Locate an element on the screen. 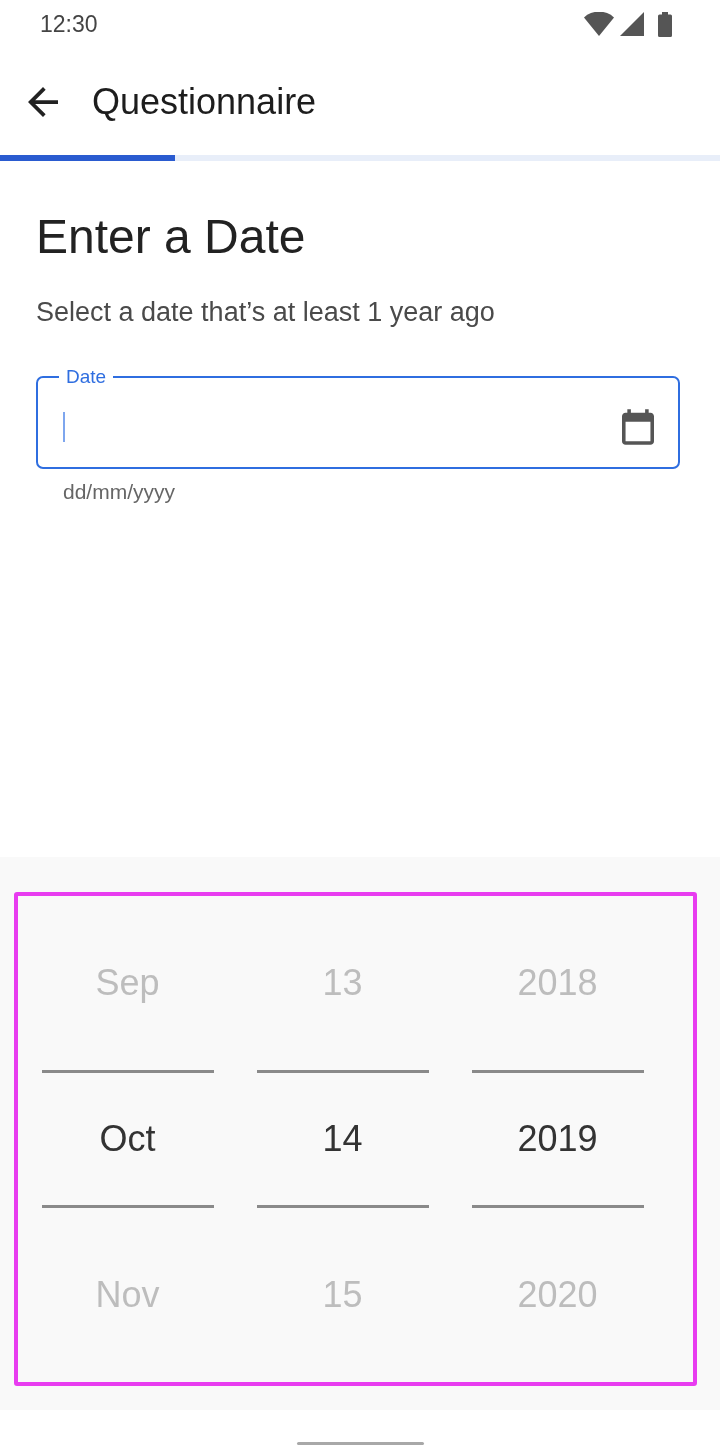  picker-option: 2020 is located at coordinates (557, 1295).